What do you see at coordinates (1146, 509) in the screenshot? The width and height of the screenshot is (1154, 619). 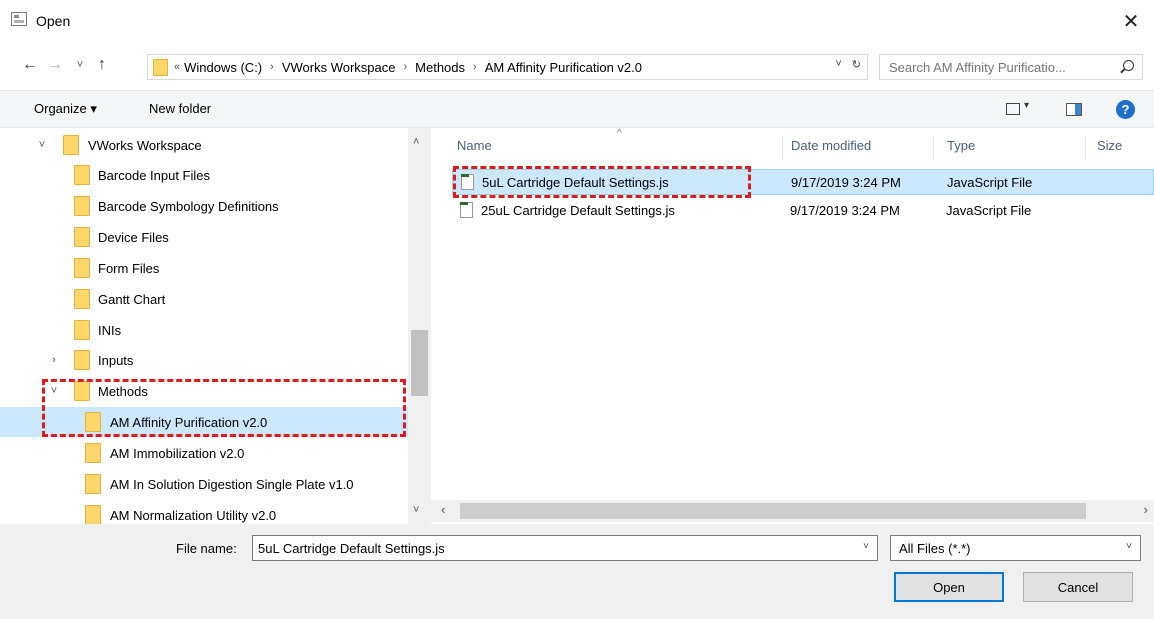 I see `scroll-right-icon: ›` at bounding box center [1146, 509].